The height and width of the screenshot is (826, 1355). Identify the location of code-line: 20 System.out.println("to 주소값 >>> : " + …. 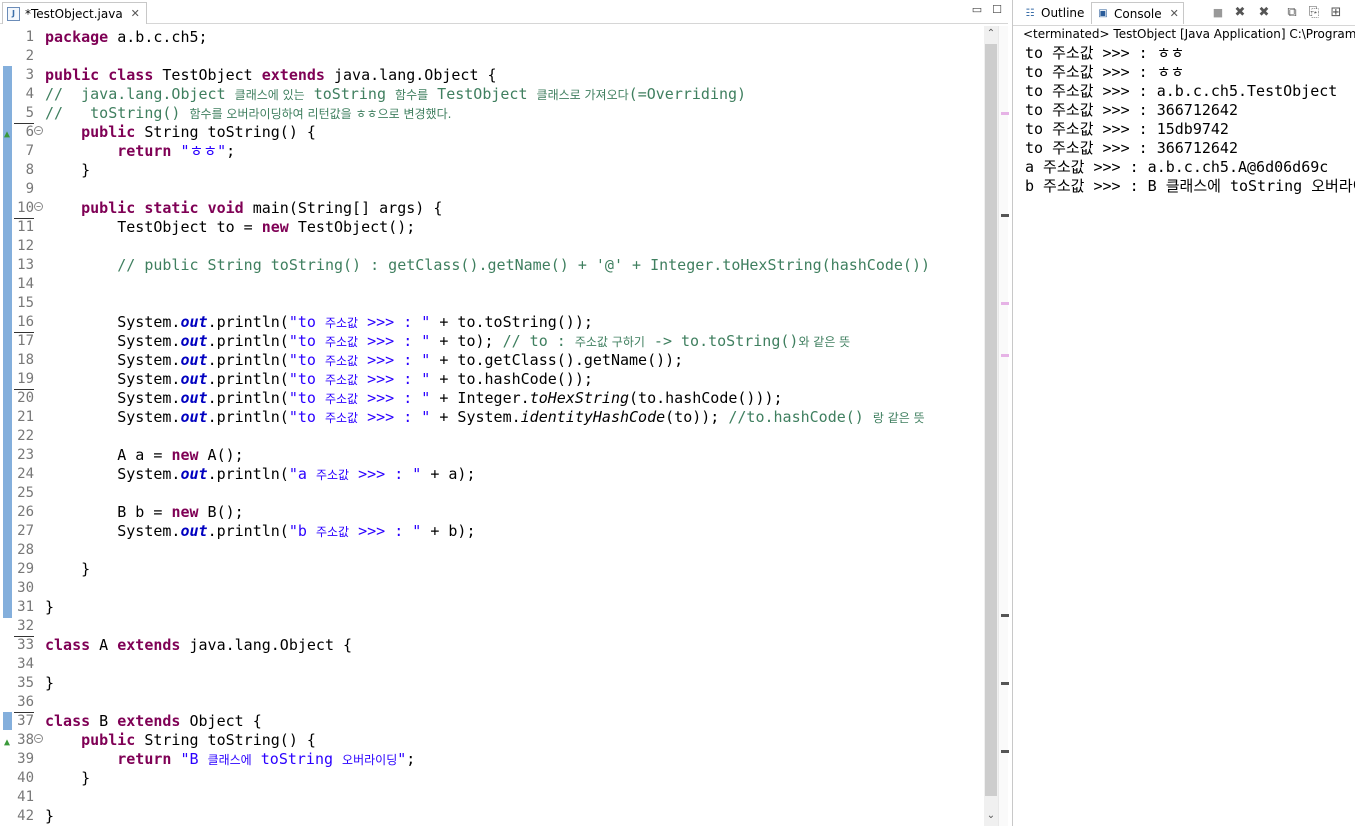
(492, 398).